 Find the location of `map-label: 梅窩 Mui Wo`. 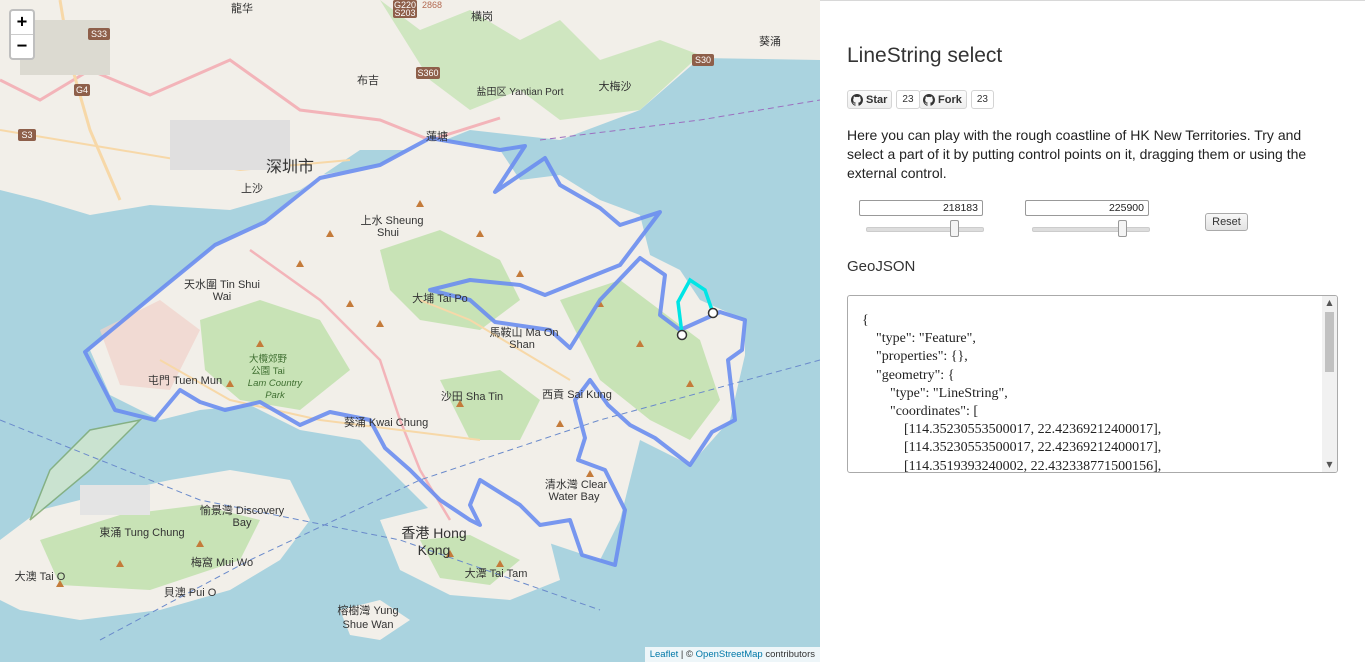

map-label: 梅窩 Mui Wo is located at coordinates (222, 562).